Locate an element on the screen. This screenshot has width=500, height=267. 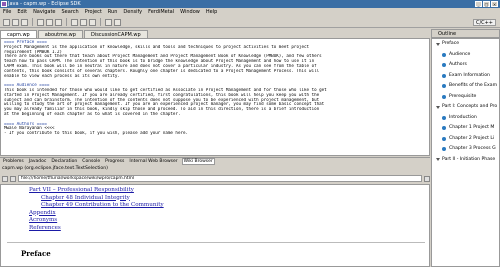
search-icon is located at coordinates (92, 22).